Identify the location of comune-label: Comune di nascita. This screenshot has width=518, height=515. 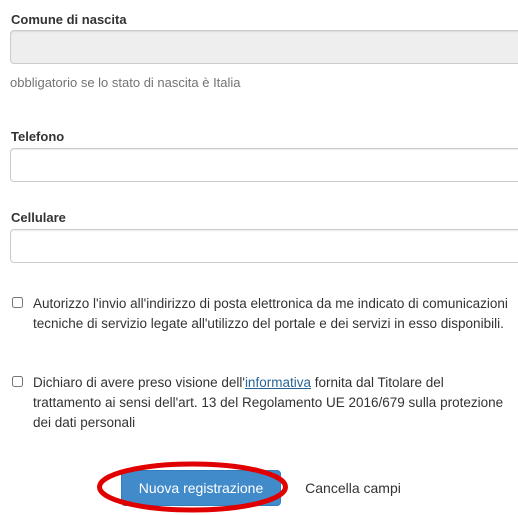
(69, 19).